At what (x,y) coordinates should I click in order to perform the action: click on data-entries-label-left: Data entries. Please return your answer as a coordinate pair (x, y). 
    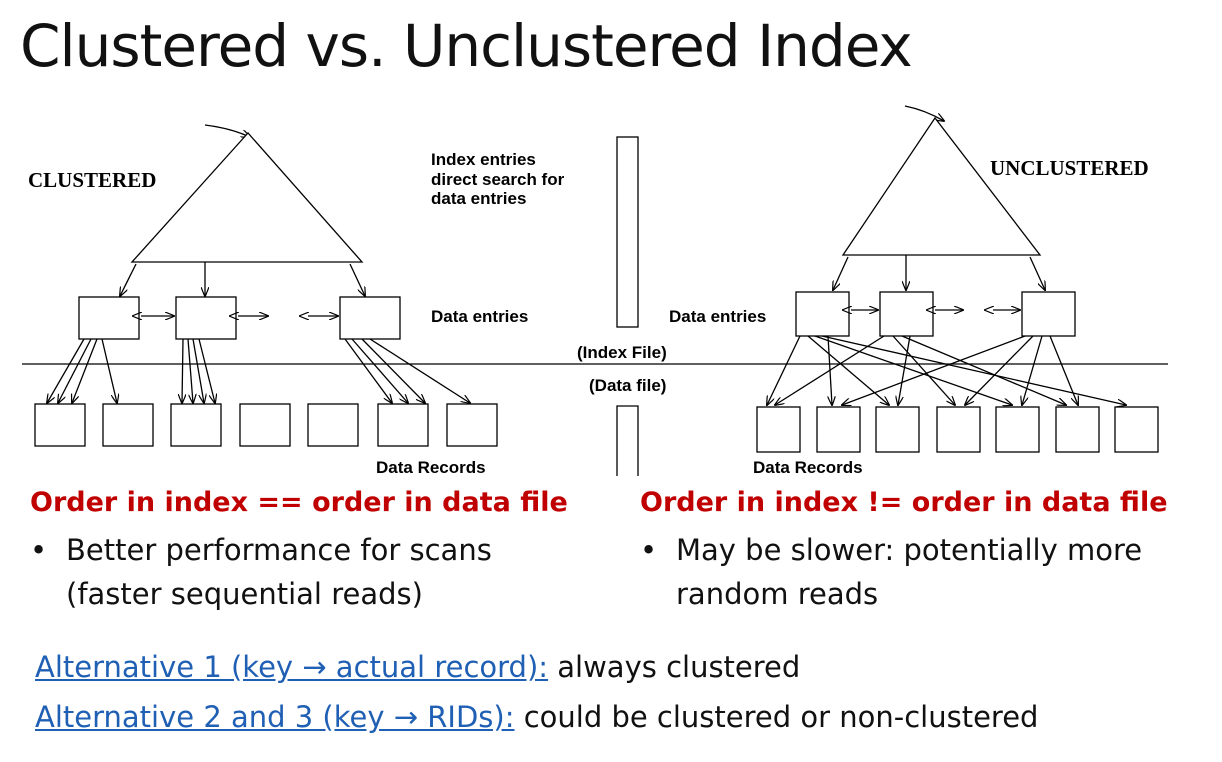
    Looking at the image, I should click on (479, 316).